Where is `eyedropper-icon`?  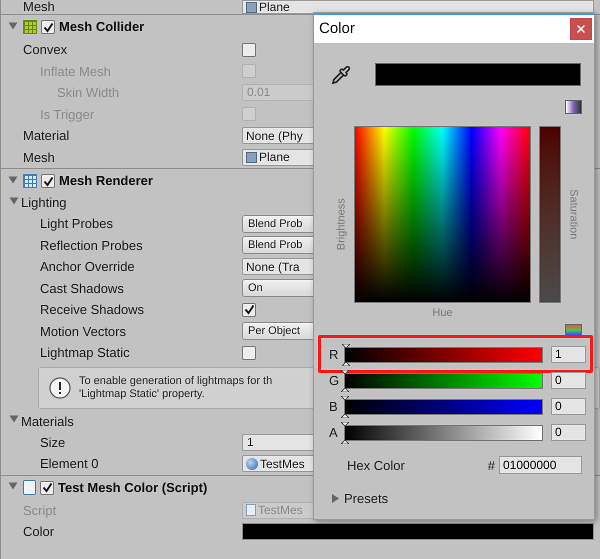 eyedropper-icon is located at coordinates (341, 74).